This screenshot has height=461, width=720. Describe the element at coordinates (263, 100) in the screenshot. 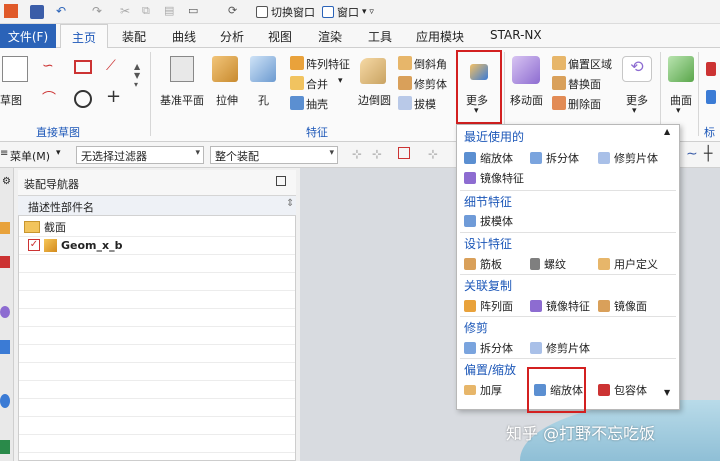

I see `hole-label: 孔` at that location.